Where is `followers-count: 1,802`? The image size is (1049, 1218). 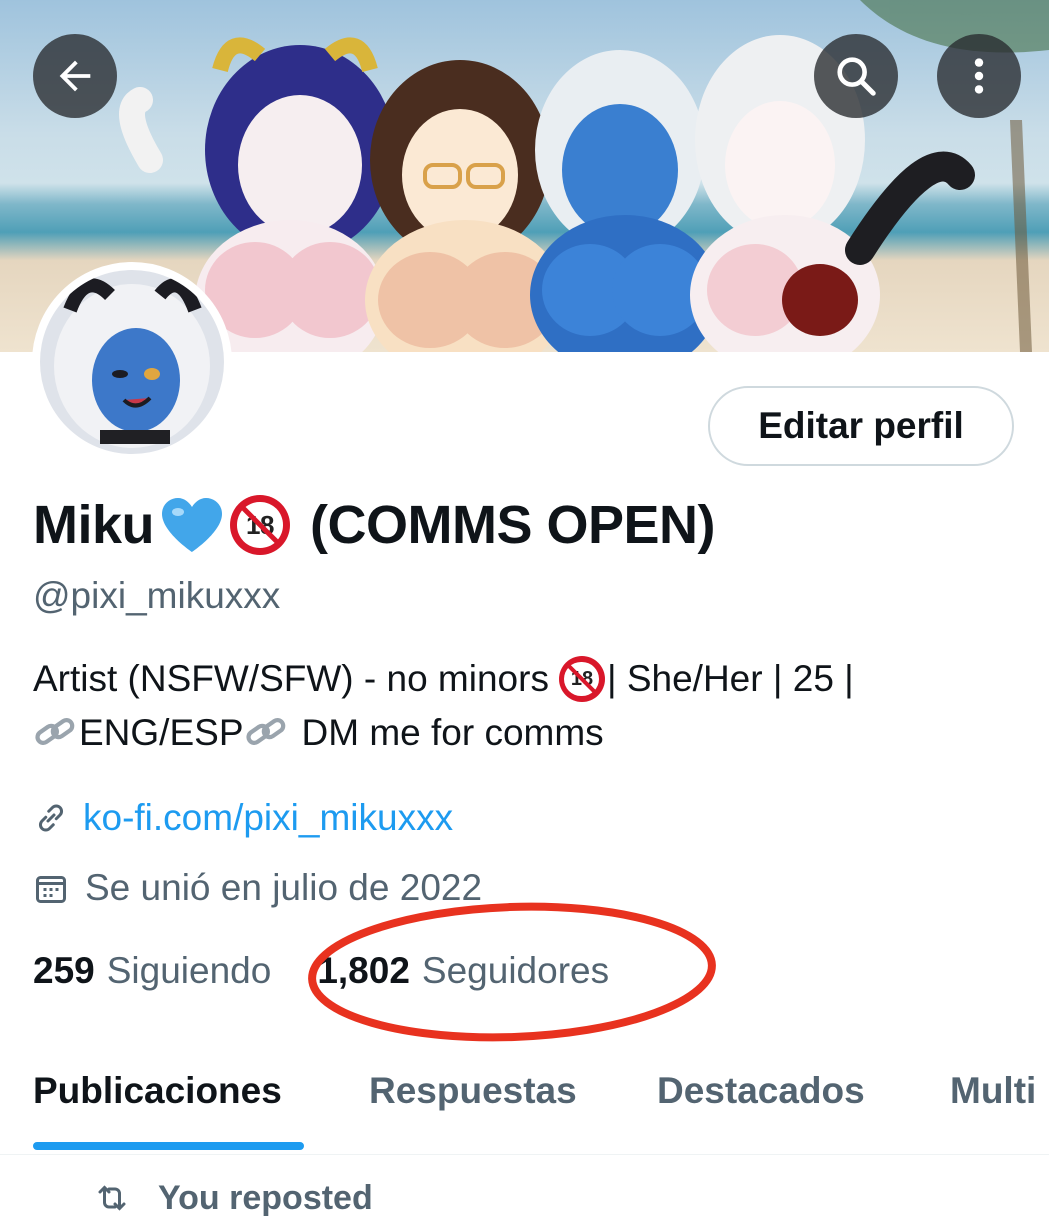 followers-count: 1,802 is located at coordinates (363, 970).